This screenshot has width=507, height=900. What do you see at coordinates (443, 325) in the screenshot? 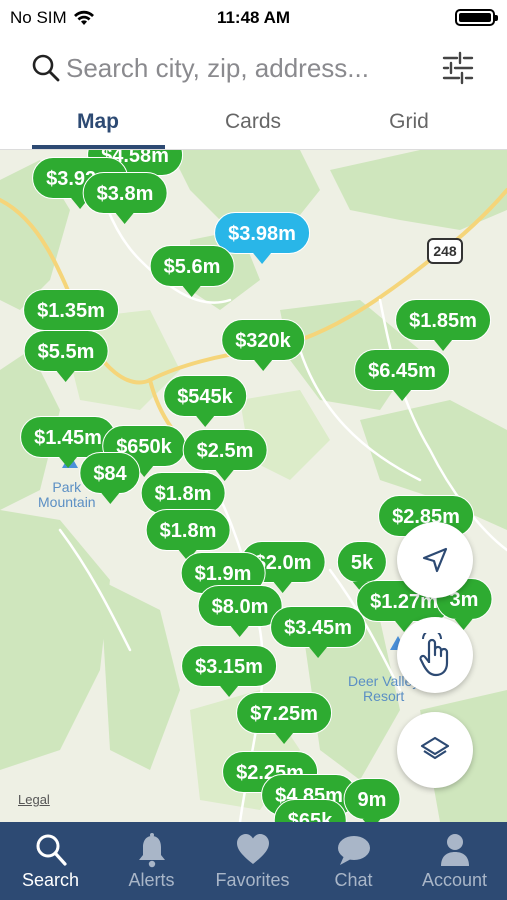
I see `price-pin: $1.85m` at bounding box center [443, 325].